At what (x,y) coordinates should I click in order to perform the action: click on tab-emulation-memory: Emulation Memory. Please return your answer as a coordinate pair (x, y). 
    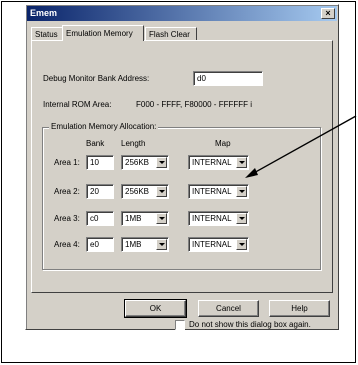
    Looking at the image, I should click on (103, 33).